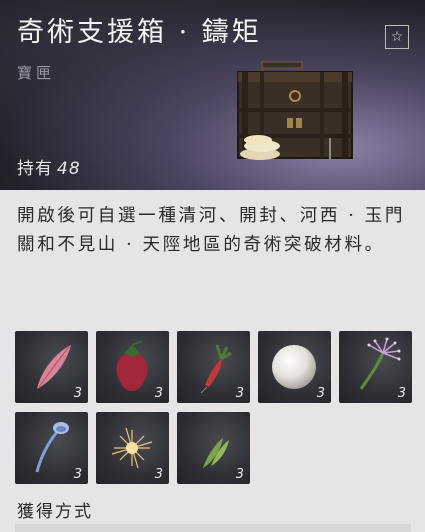  Describe the element at coordinates (55, 512) in the screenshot. I see `obtain-heading: 獲得方式` at that location.